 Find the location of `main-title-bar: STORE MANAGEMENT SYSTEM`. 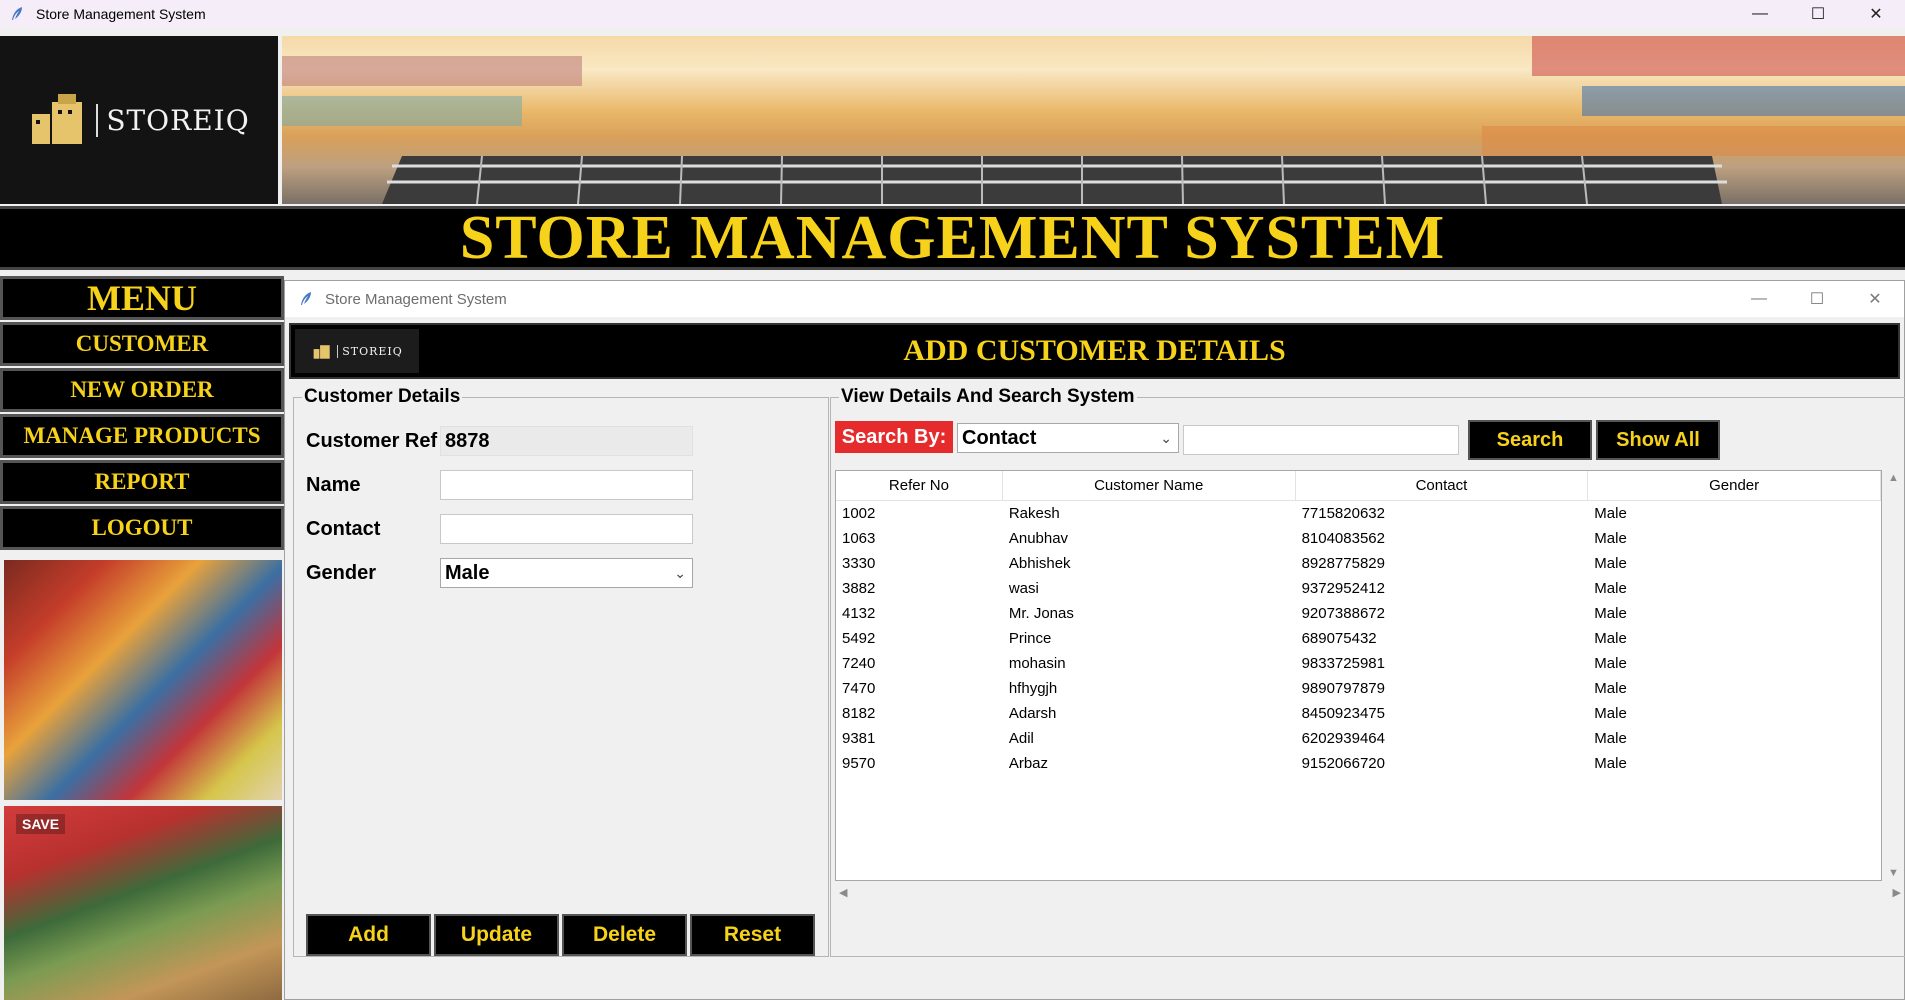

main-title-bar: STORE MANAGEMENT SYSTEM is located at coordinates (952, 238).